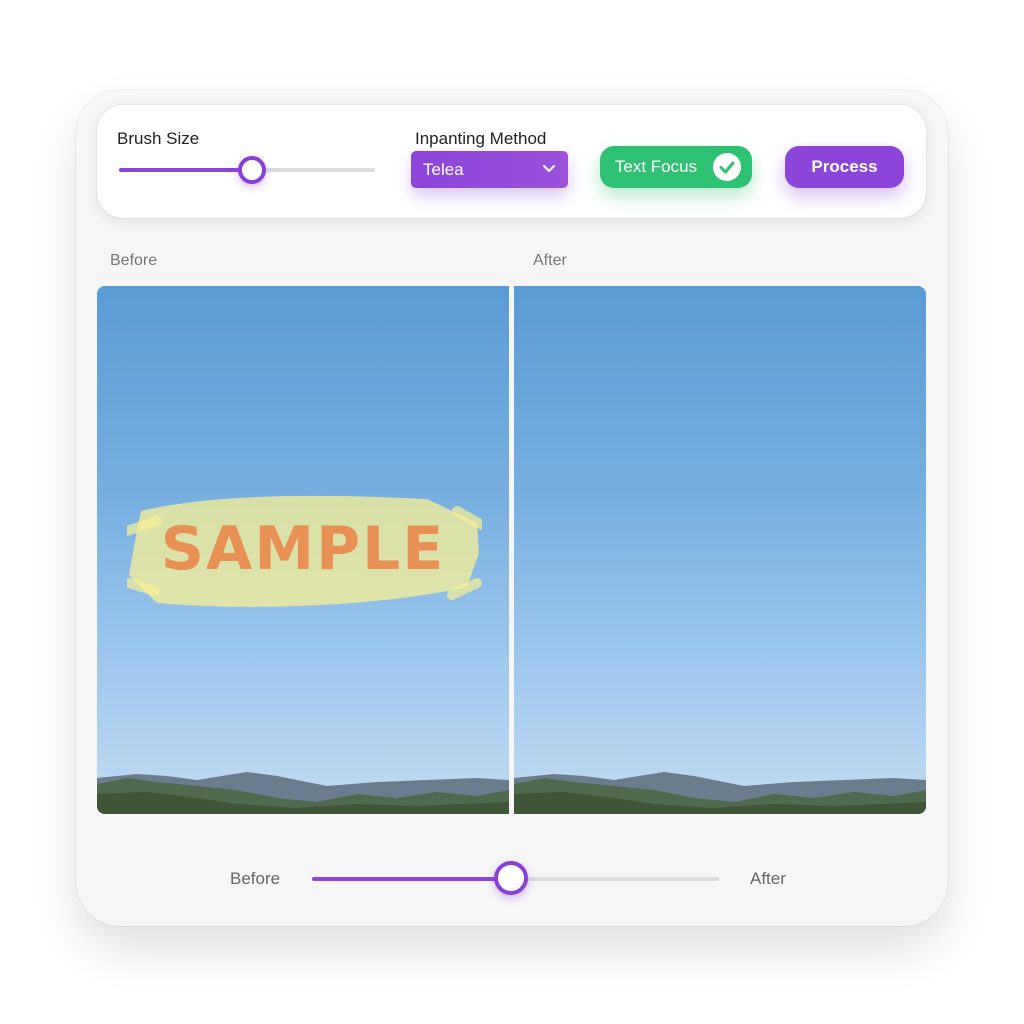  Describe the element at coordinates (549, 168) in the screenshot. I see `chevron-down-icon` at that location.